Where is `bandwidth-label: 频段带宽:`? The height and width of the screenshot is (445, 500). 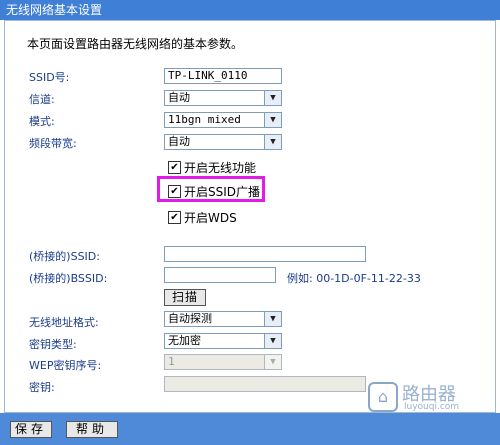 bandwidth-label: 频段带宽: is located at coordinates (53, 143).